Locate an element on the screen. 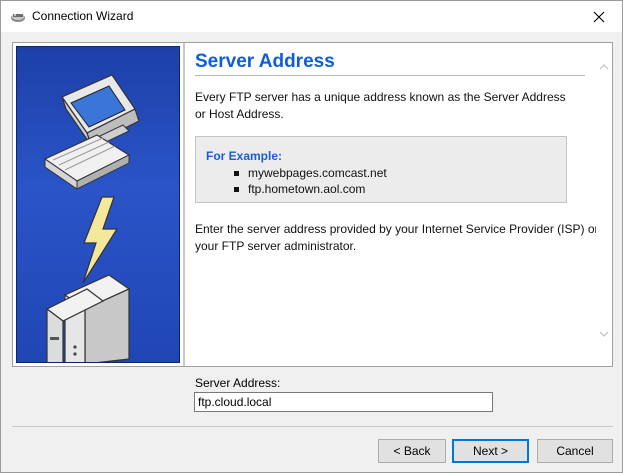 Image resolution: width=623 pixels, height=473 pixels. server-address-input is located at coordinates (343, 402).